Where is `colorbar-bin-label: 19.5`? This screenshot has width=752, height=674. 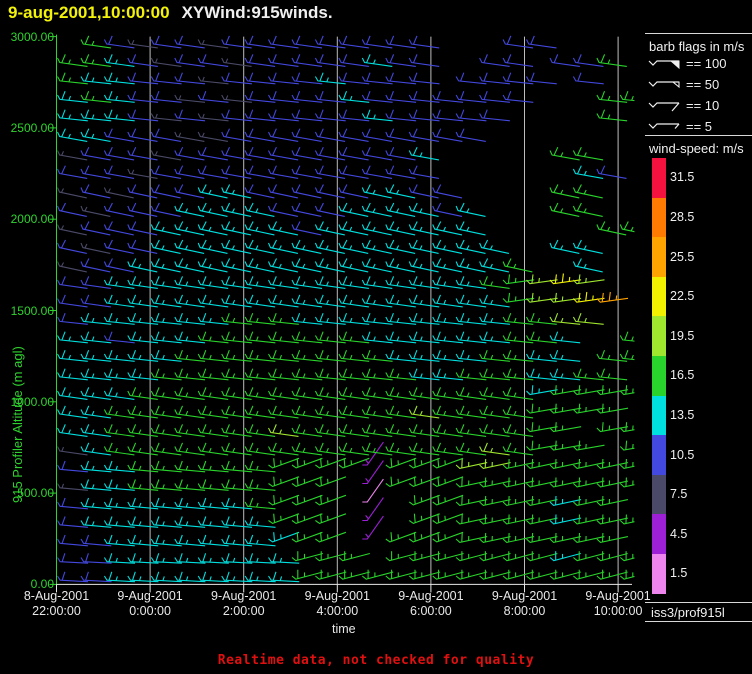 colorbar-bin-label: 19.5 is located at coordinates (682, 335).